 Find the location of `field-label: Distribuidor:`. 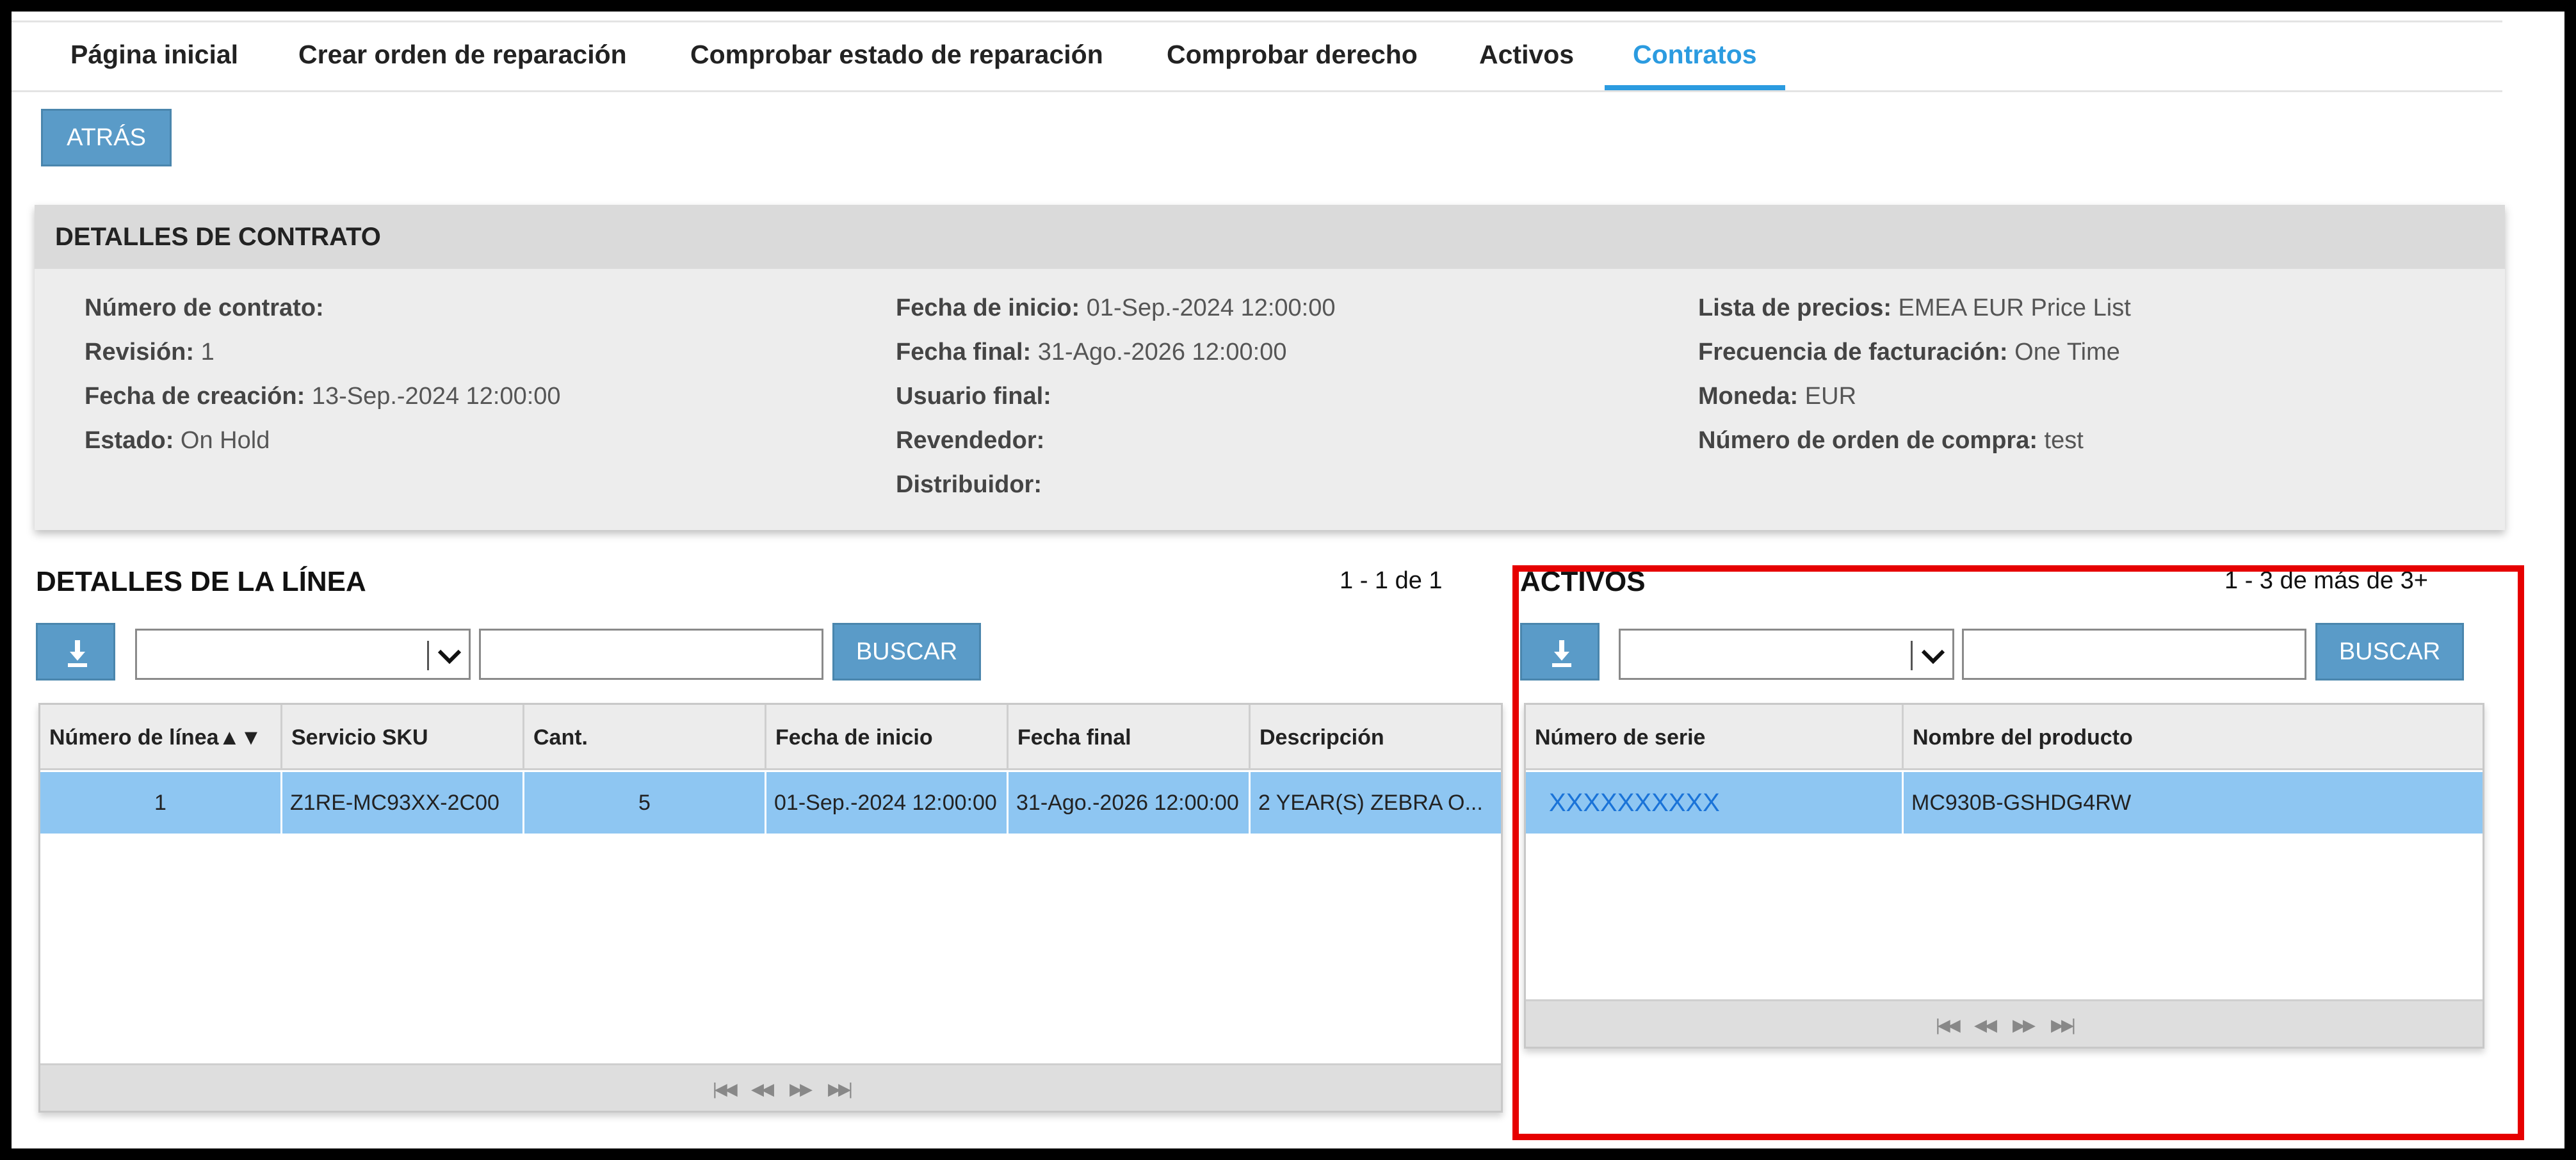

field-label: Distribuidor: is located at coordinates (969, 484).